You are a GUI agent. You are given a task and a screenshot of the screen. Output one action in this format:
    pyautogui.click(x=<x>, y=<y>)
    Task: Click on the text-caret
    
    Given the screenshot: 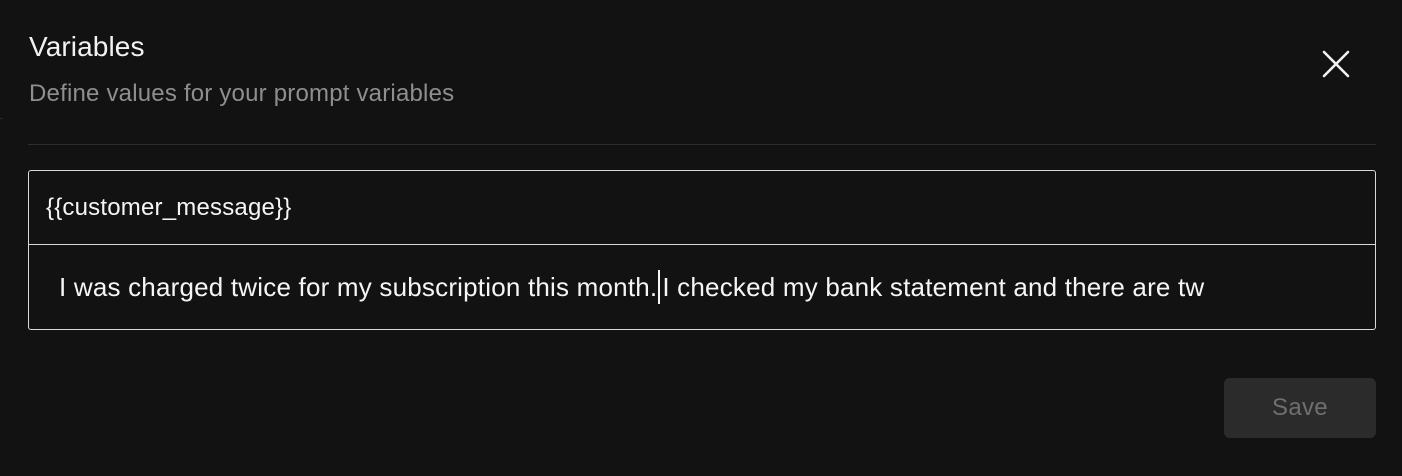 What is the action you would take?
    pyautogui.click(x=659, y=287)
    